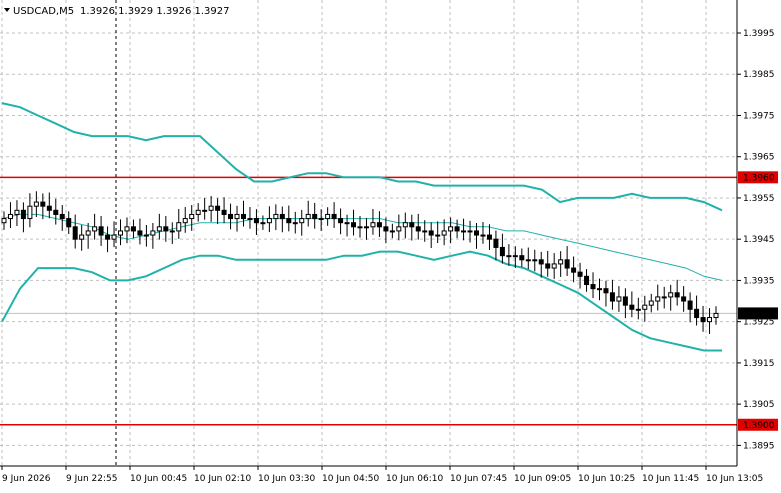 Image resolution: width=781 pixels, height=493 pixels. I want to click on time-tick-label: 9 Jun 2026, so click(26, 479).